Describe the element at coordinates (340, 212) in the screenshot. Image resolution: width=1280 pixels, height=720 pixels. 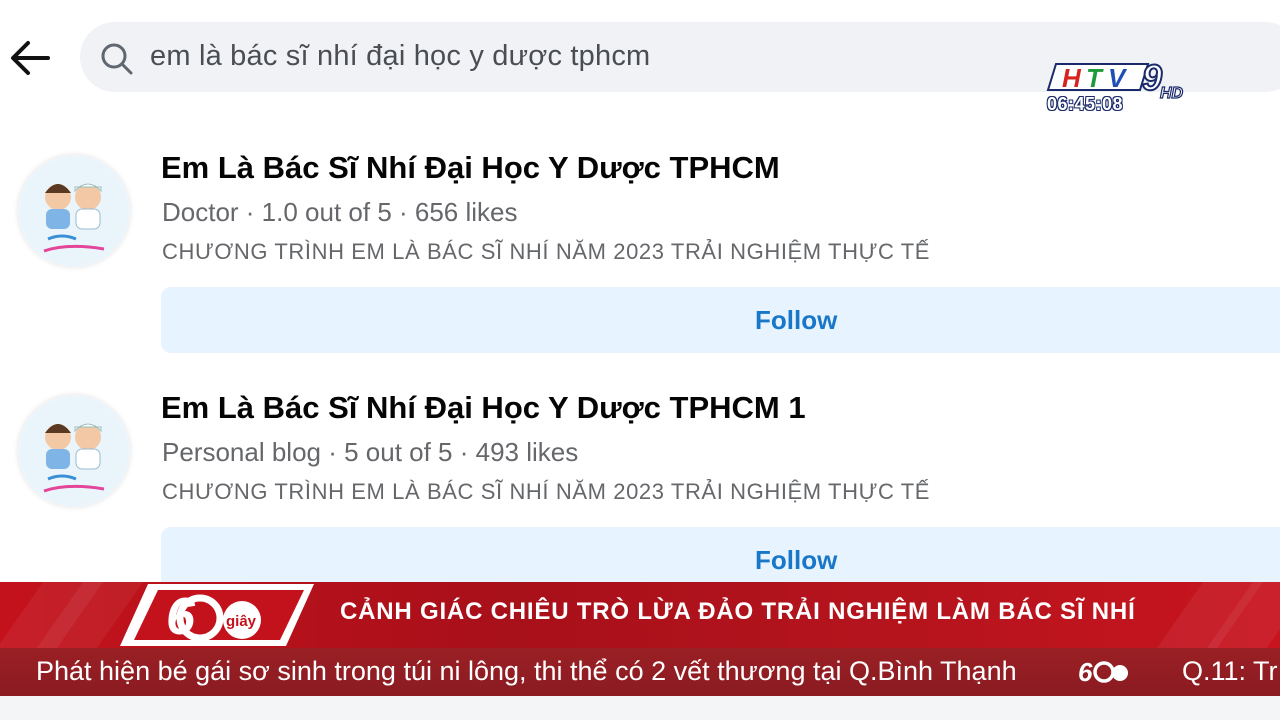
I see `result-meta: Doctor · 1.0 out of 5 · 656 likes` at that location.